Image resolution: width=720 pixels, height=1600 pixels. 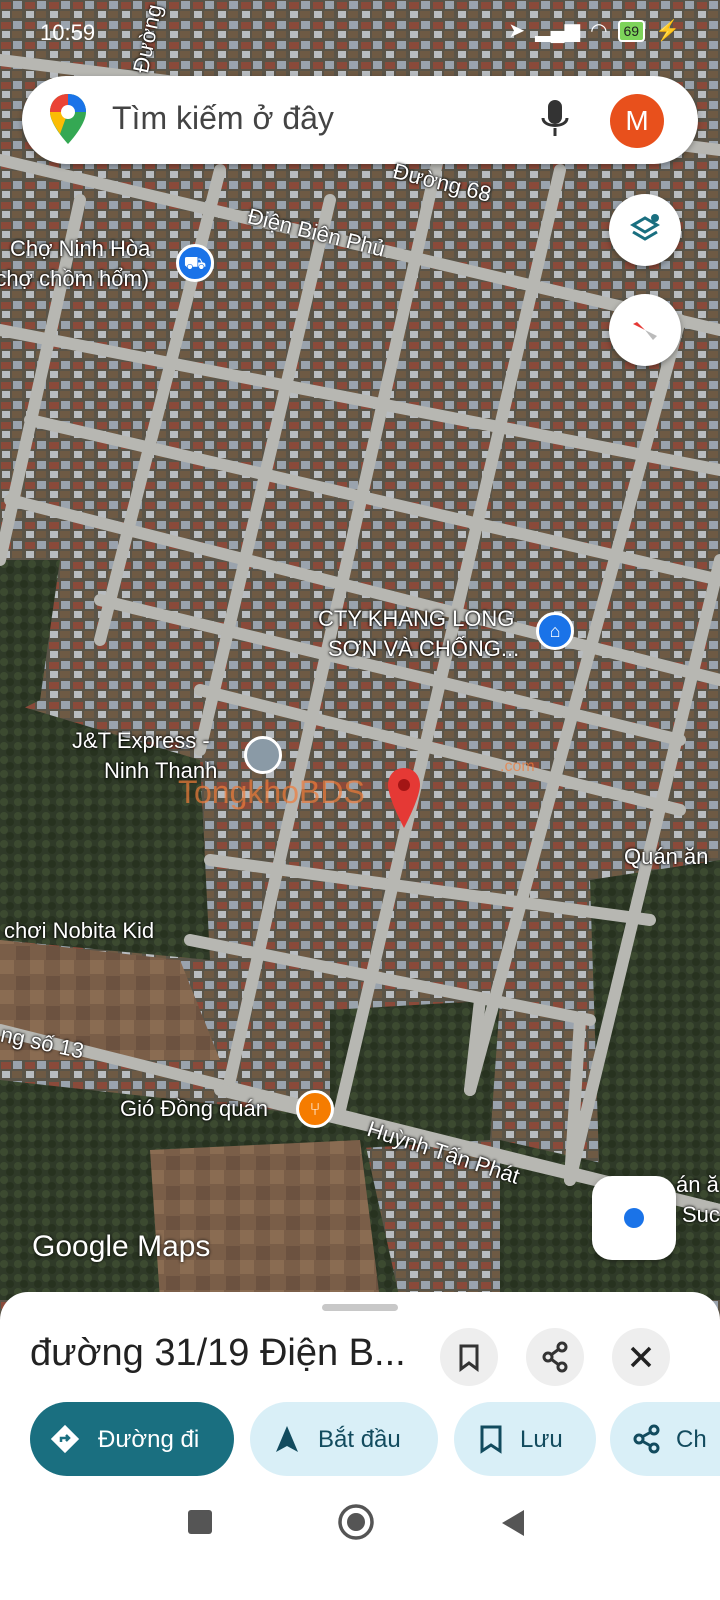 What do you see at coordinates (555, 120) in the screenshot?
I see `microphone-icon` at bounding box center [555, 120].